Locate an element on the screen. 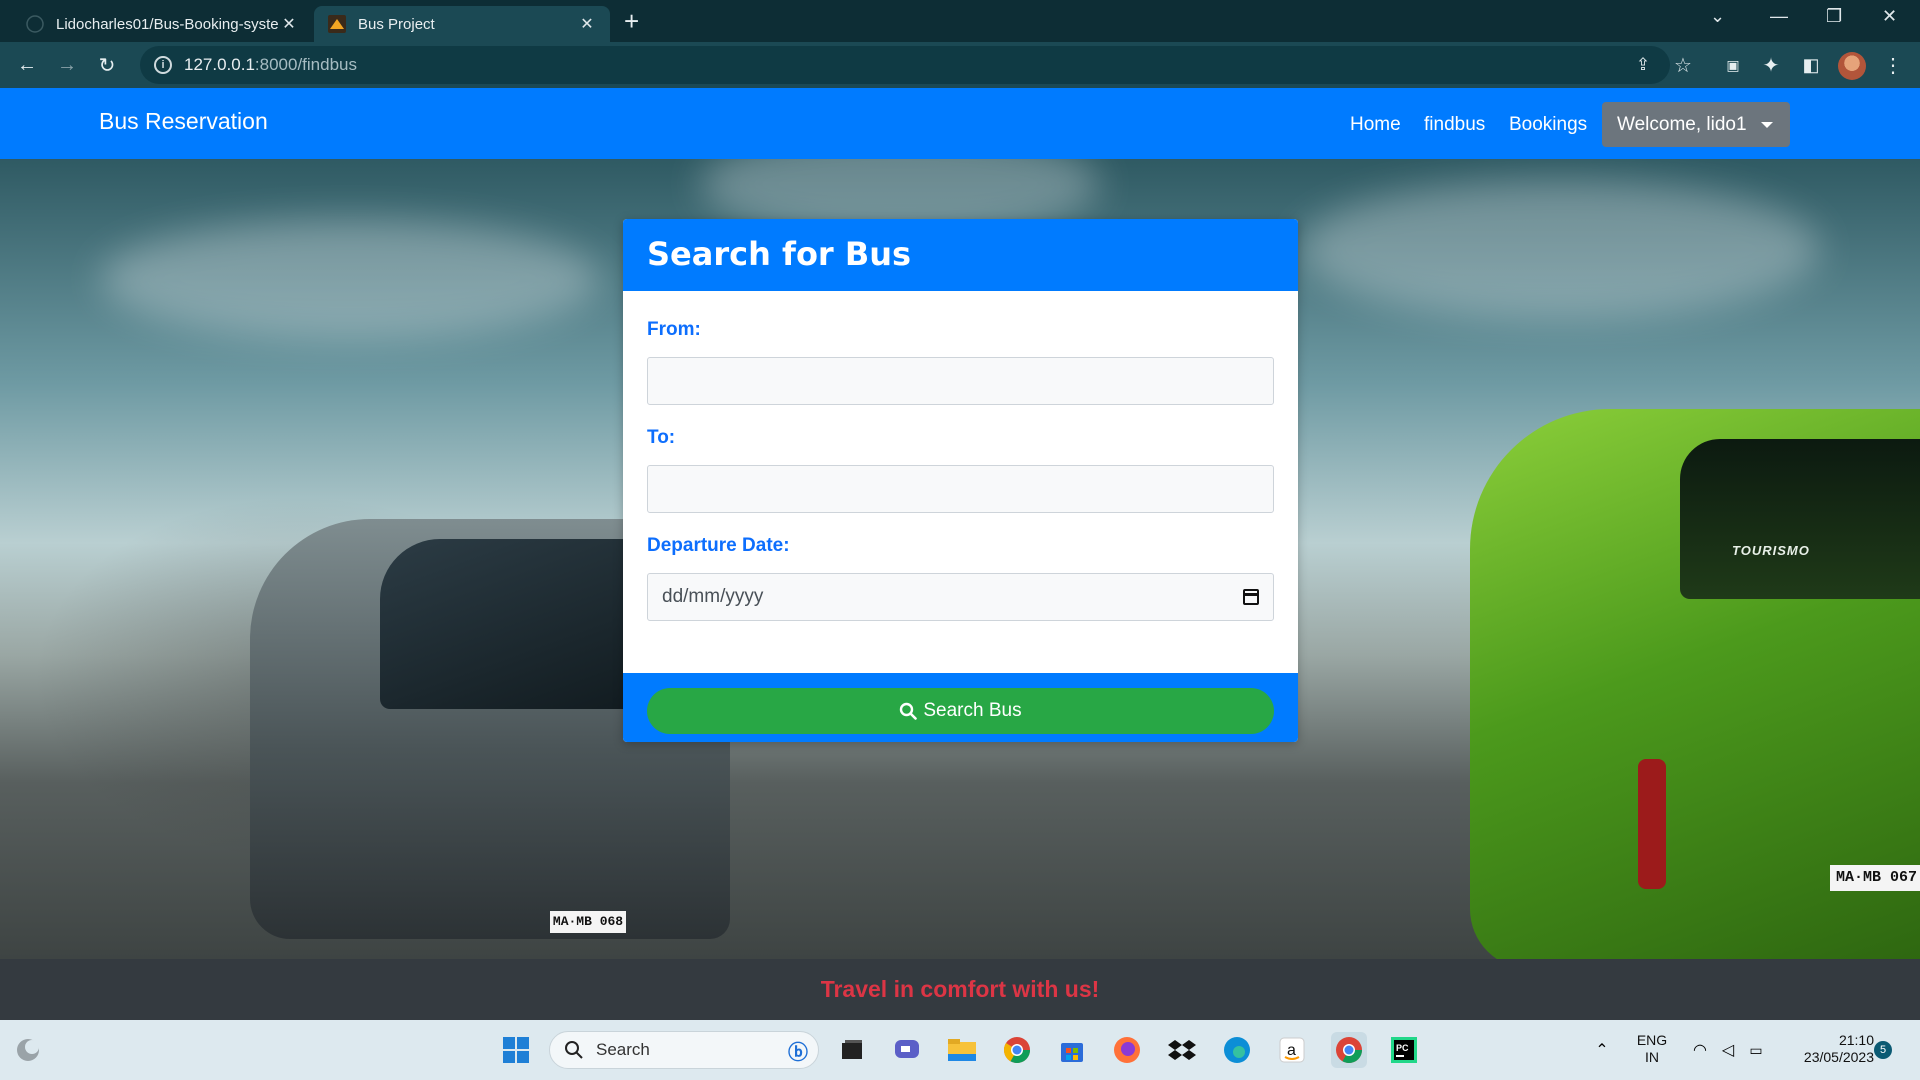 This screenshot has height=1080, width=1920. bus-model-label: TOURISMO is located at coordinates (1771, 550).